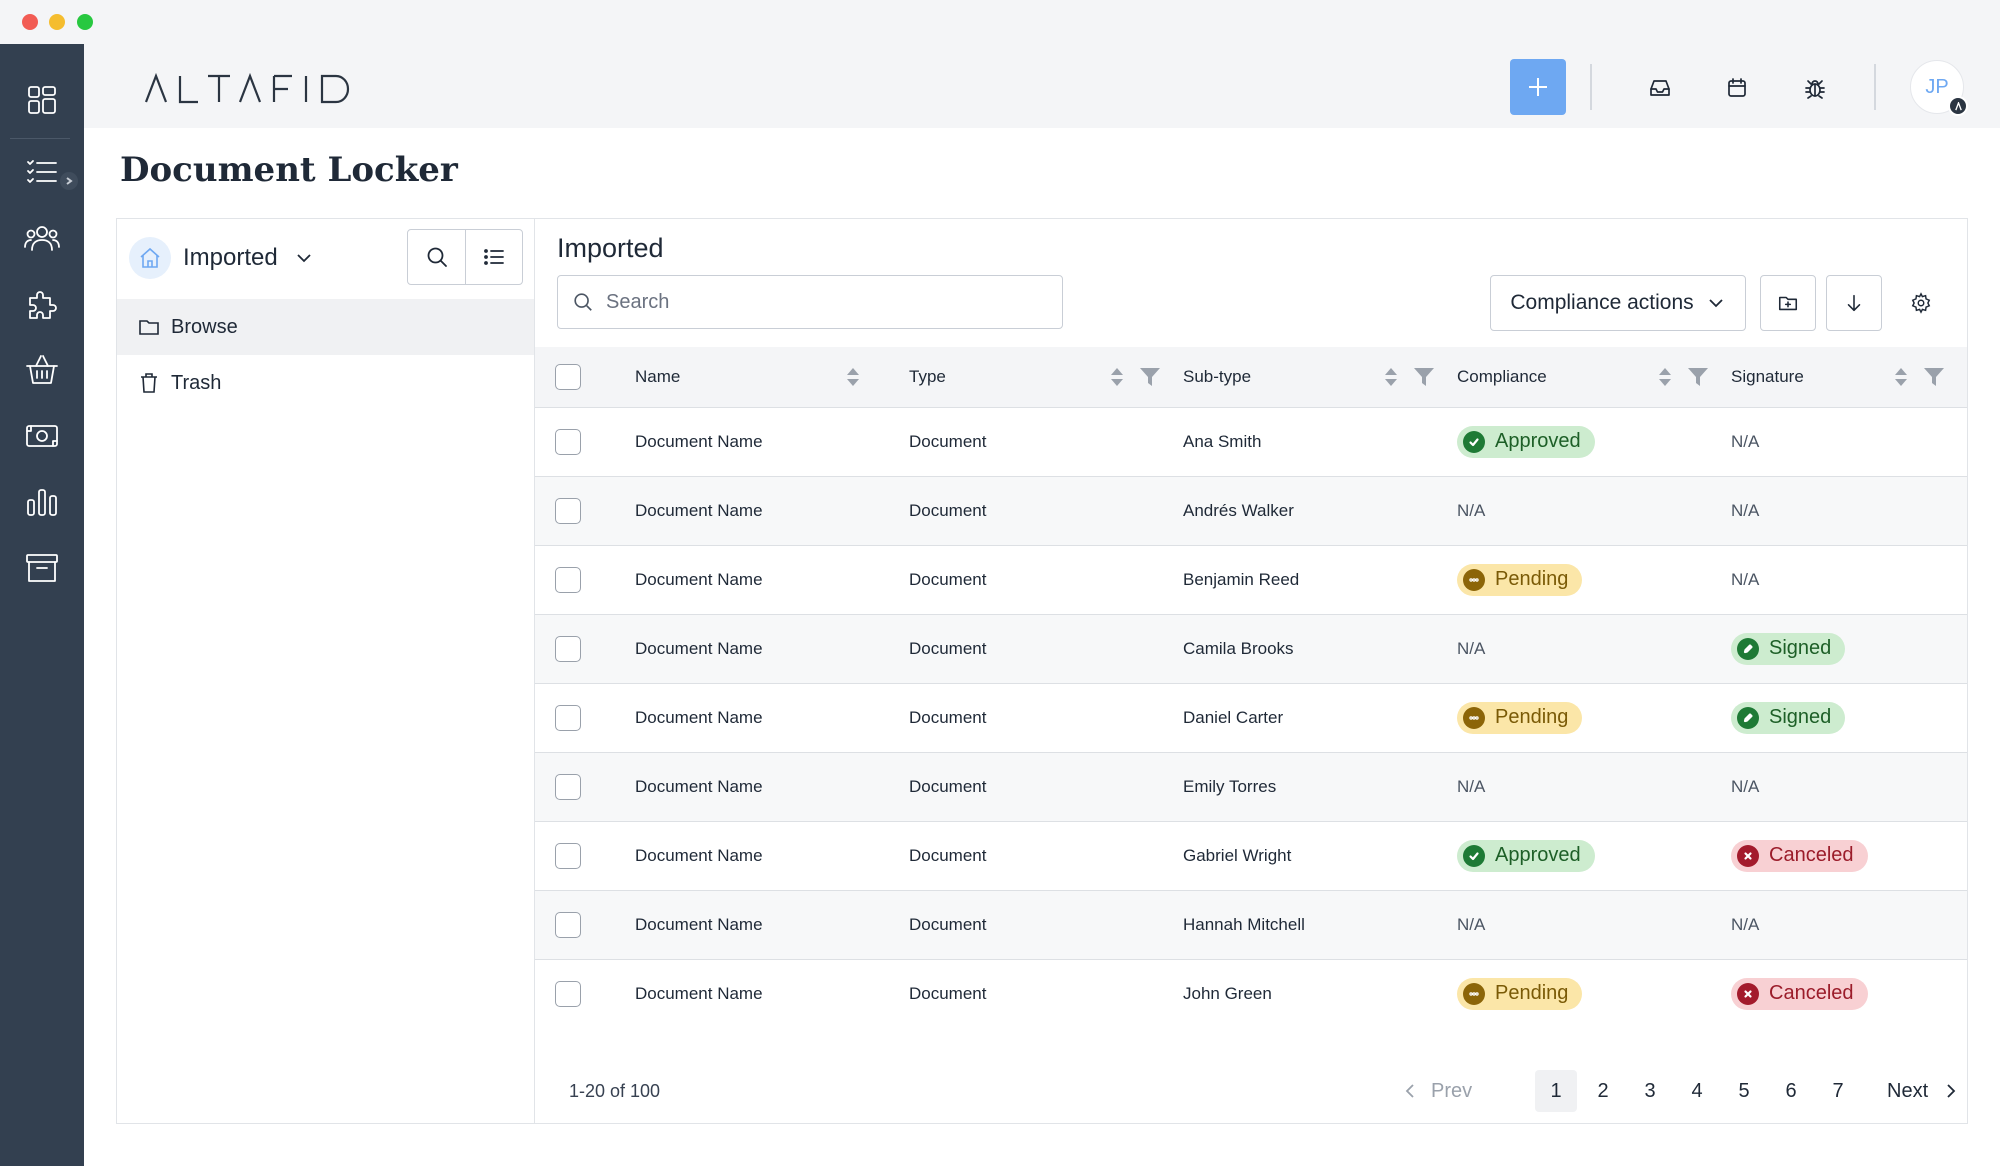 This screenshot has height=1166, width=2000. I want to click on document-search, so click(810, 302).